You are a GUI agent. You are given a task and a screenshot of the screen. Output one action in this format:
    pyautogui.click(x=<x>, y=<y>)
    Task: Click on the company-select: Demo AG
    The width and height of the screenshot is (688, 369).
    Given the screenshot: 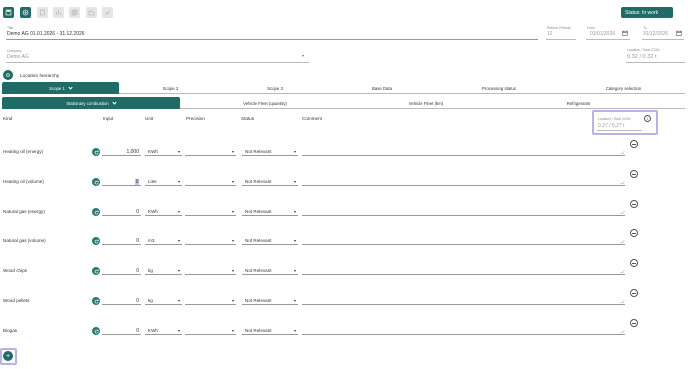 What is the action you would take?
    pyautogui.click(x=18, y=57)
    